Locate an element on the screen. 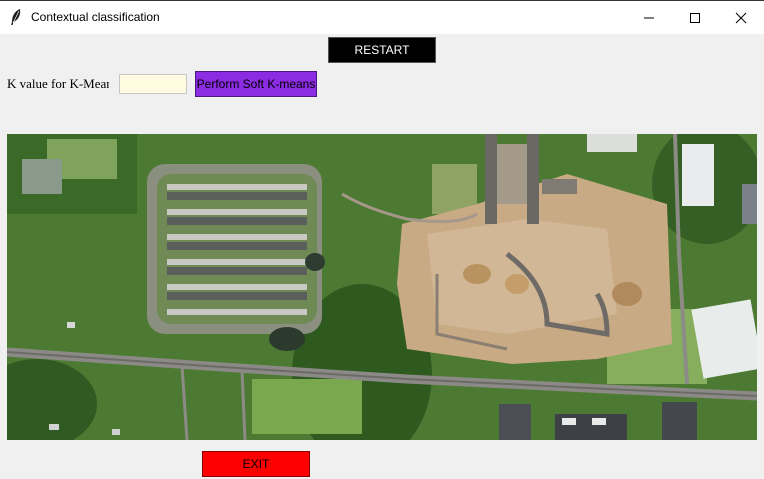 Image resolution: width=764 pixels, height=479 pixels. soft-kmeans-button: Perform Soft K-means is located at coordinates (256, 84).